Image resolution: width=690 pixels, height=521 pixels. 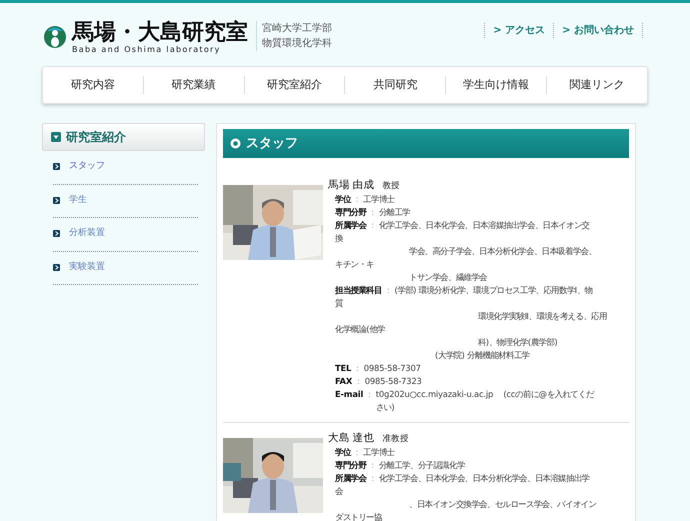 What do you see at coordinates (343, 368) in the screenshot?
I see `field-label: TEL` at bounding box center [343, 368].